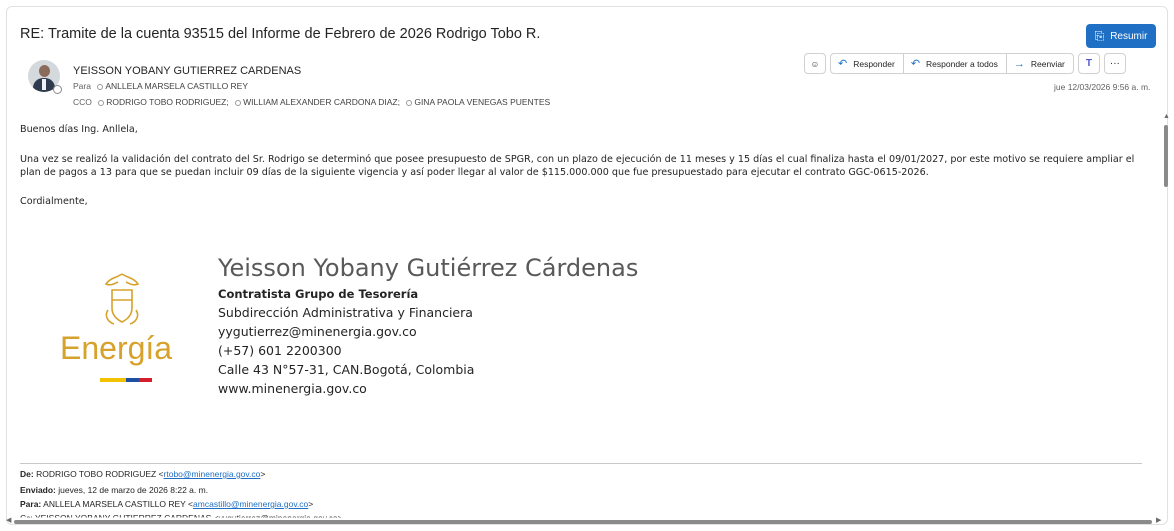  I want to click on sender-name: YEISSON YOBANY GUTIERREZ CARDENAS, so click(187, 71).